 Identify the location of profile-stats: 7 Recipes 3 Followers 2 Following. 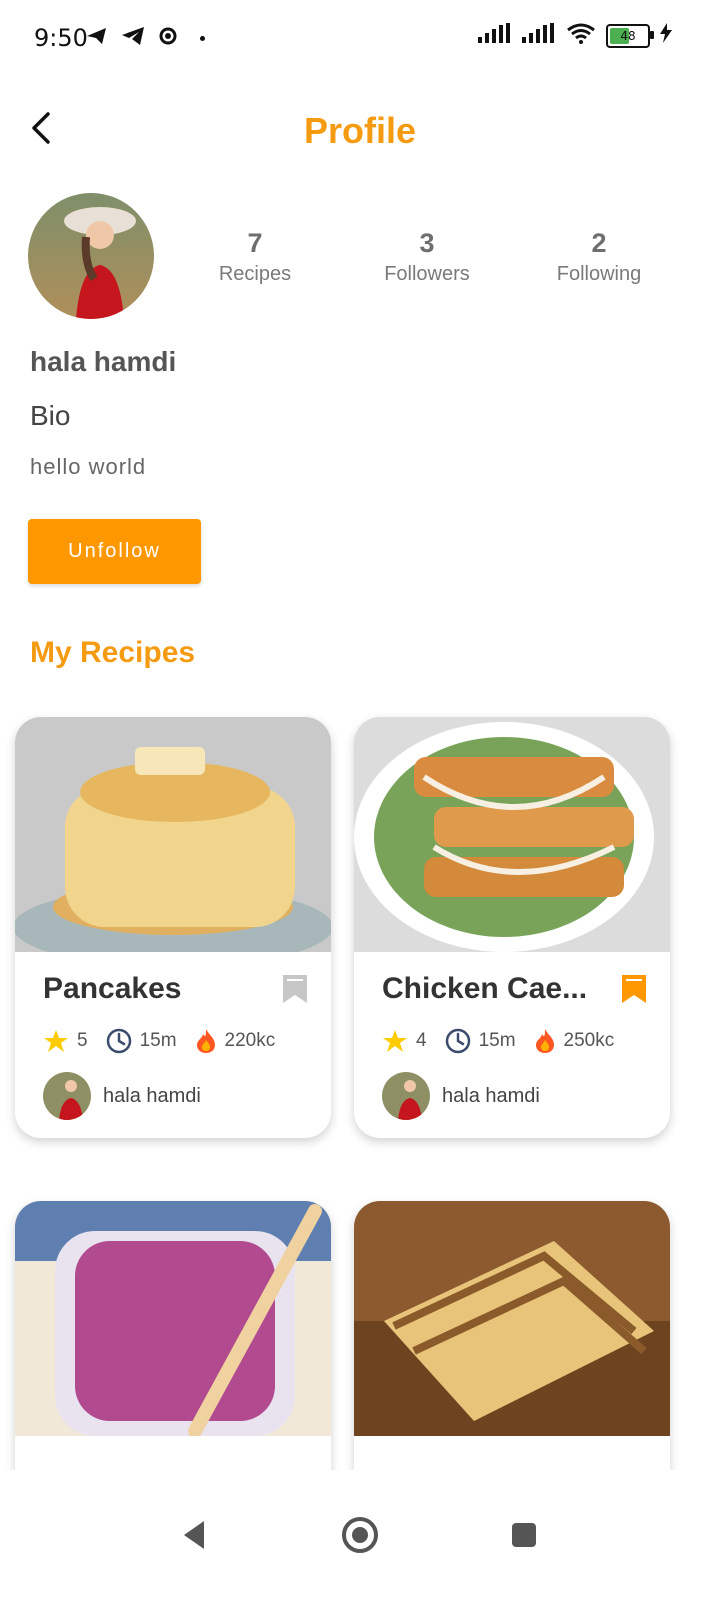
(427, 257).